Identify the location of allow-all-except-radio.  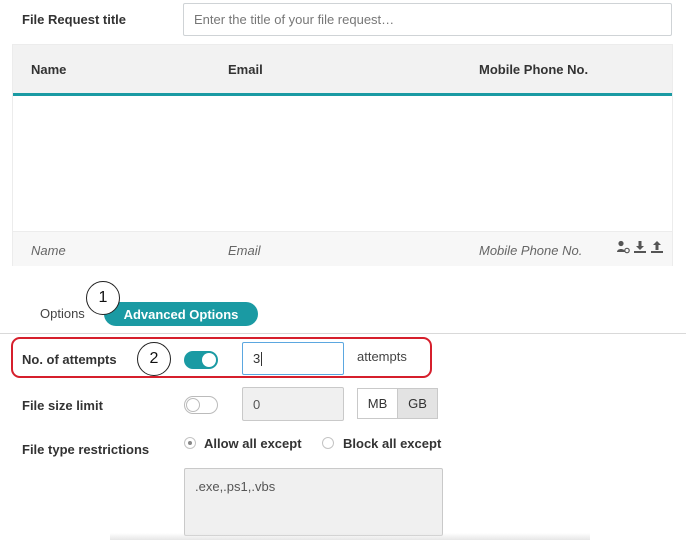
(190, 443).